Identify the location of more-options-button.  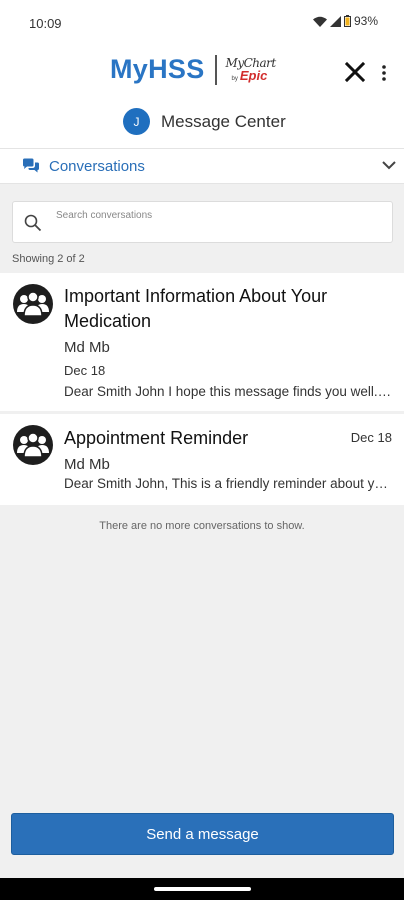
(384, 73).